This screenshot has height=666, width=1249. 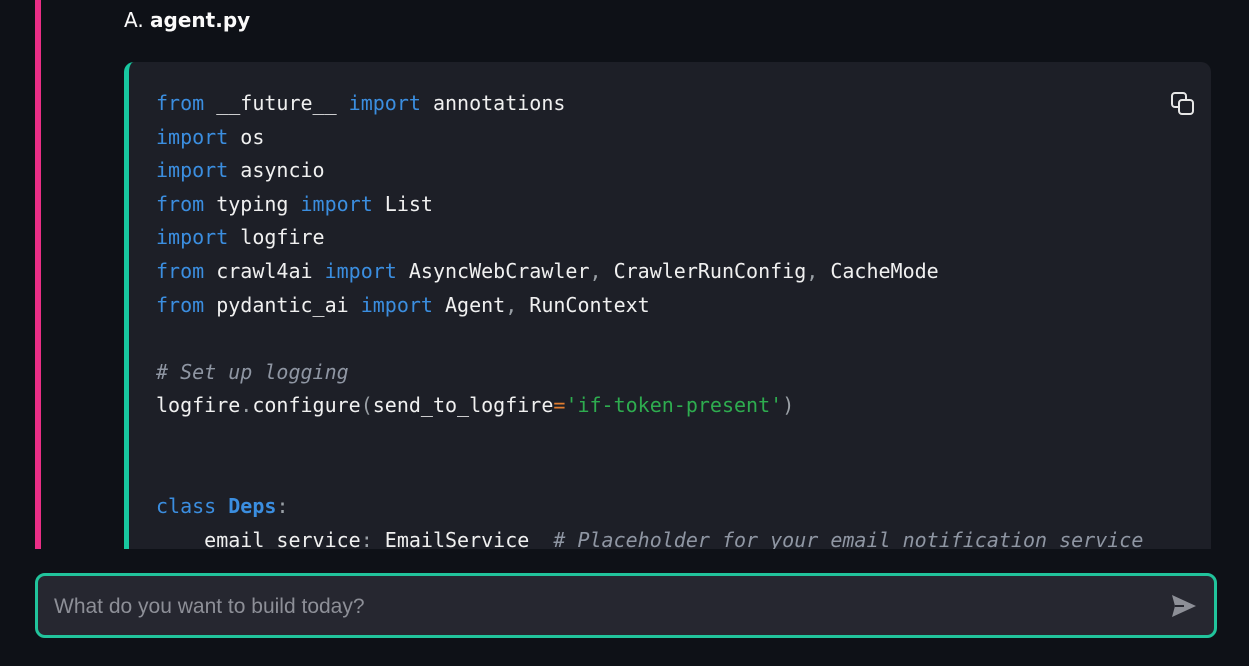 I want to click on code-token: CacheMode, so click(x=878, y=270).